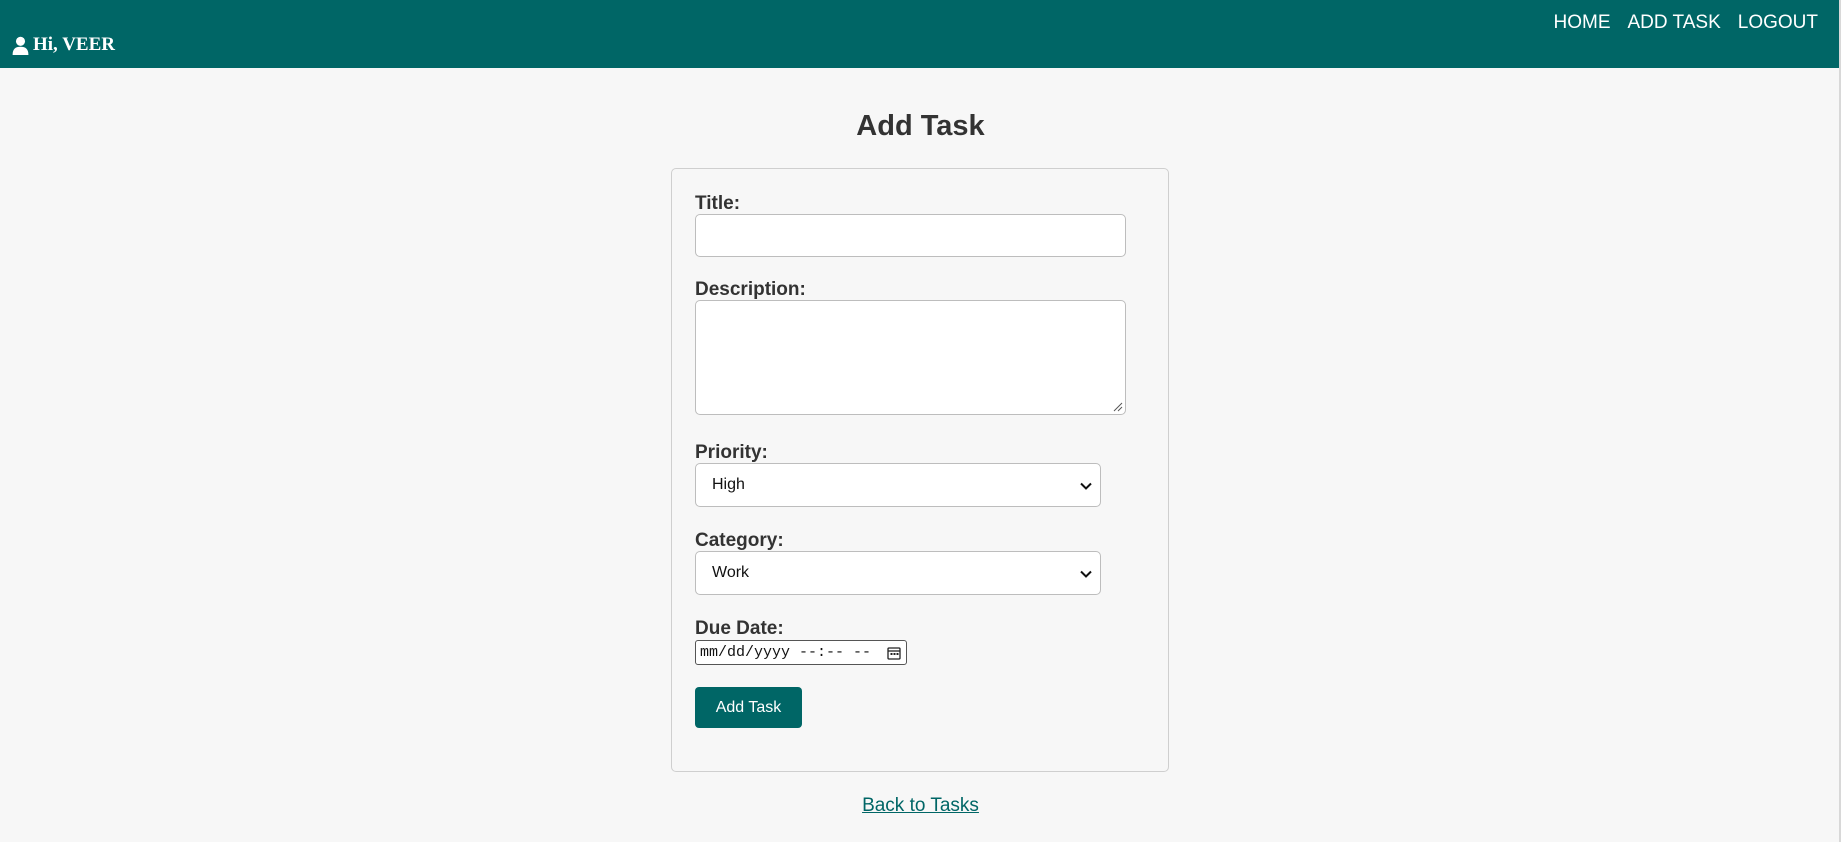  Describe the element at coordinates (748, 707) in the screenshot. I see `add-task-button: Add Task` at that location.